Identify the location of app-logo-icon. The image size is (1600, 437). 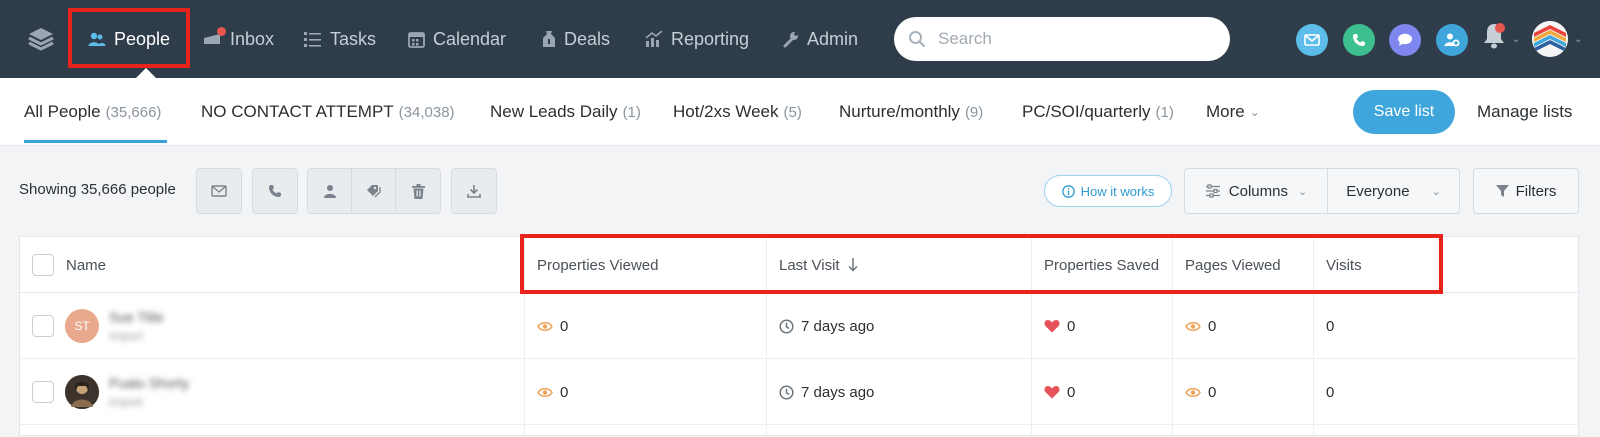
(41, 39).